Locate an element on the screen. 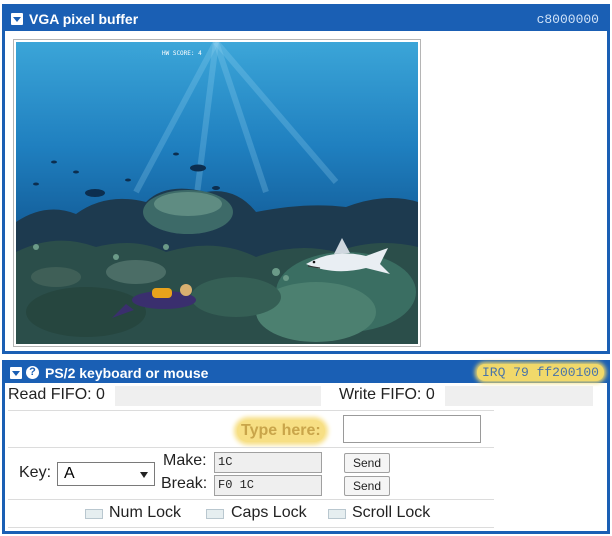  key-select: A is located at coordinates (106, 474).